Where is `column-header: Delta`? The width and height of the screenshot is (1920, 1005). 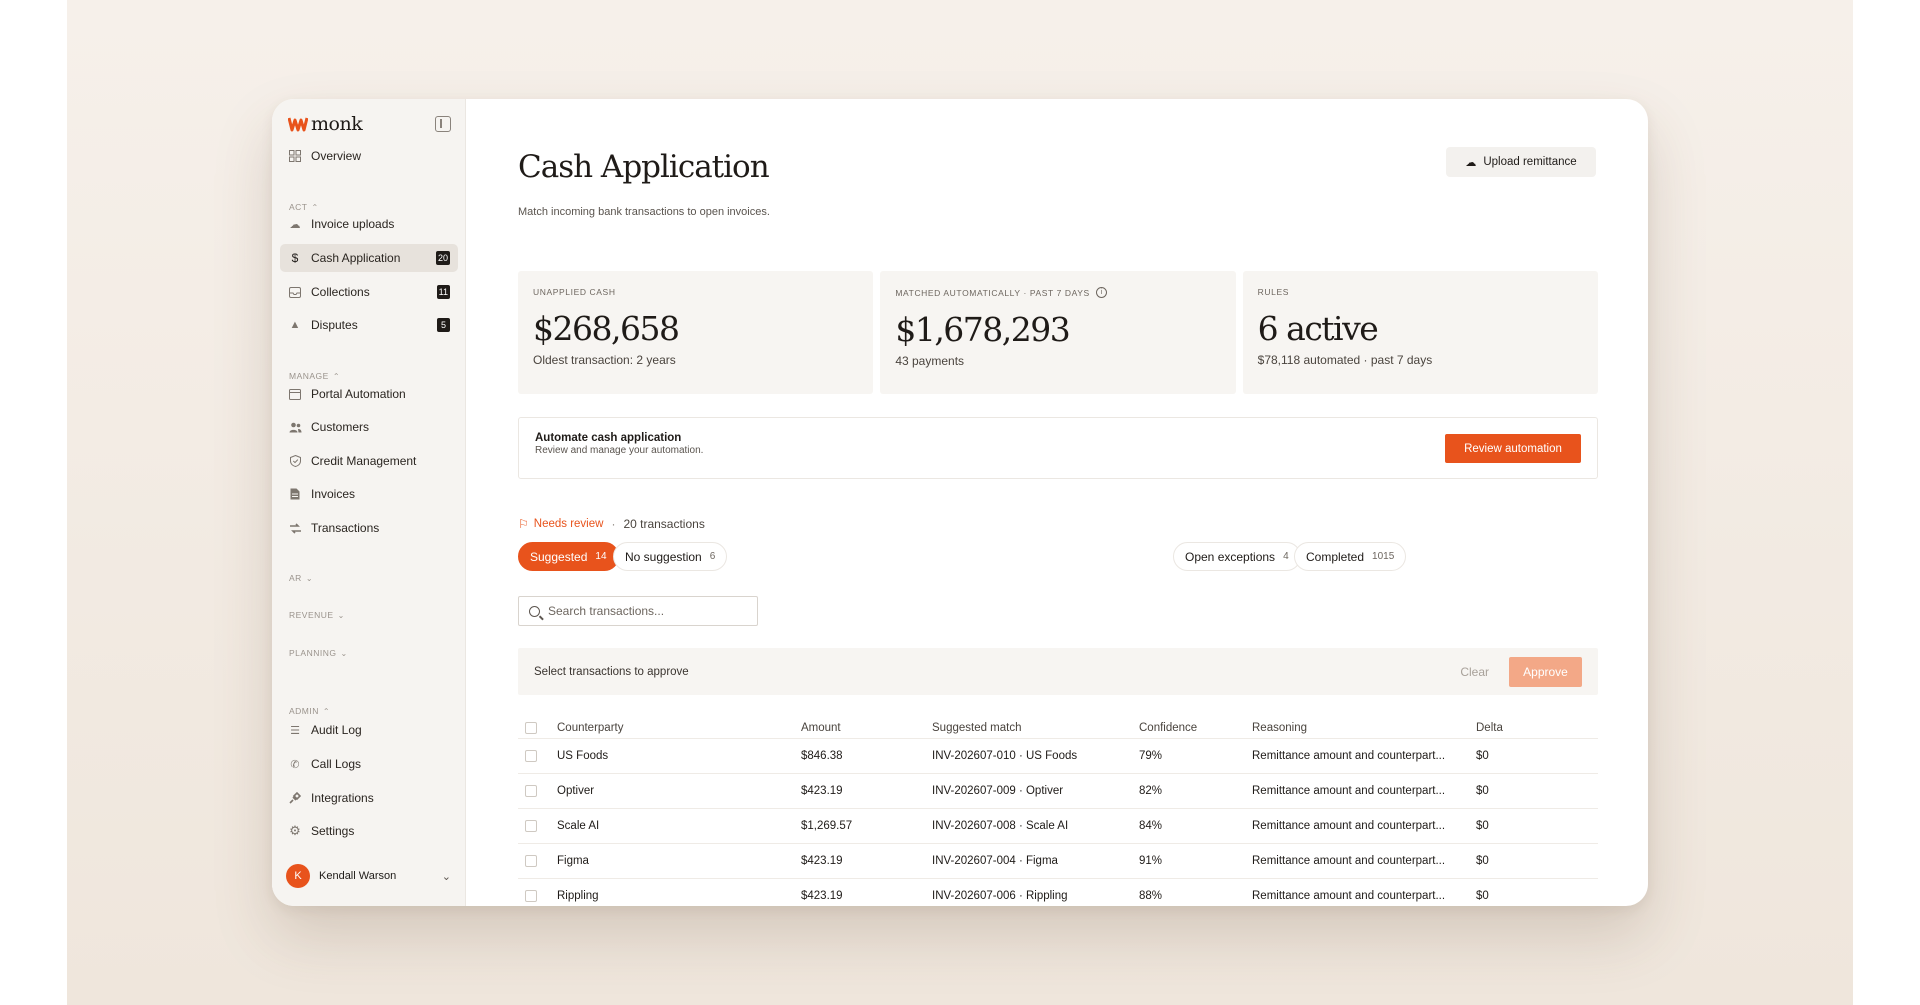 column-header: Delta is located at coordinates (1506, 728).